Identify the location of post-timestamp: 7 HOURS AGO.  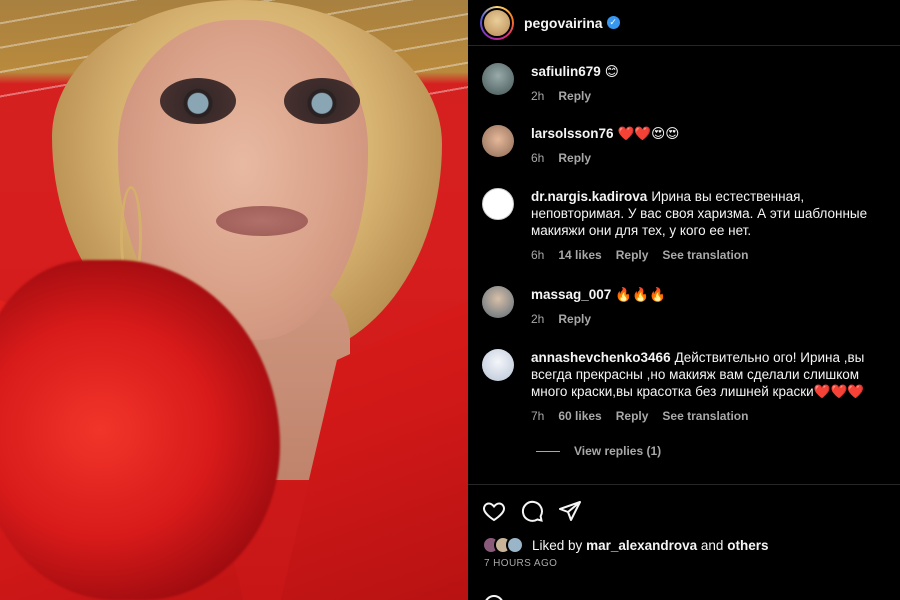
(520, 563).